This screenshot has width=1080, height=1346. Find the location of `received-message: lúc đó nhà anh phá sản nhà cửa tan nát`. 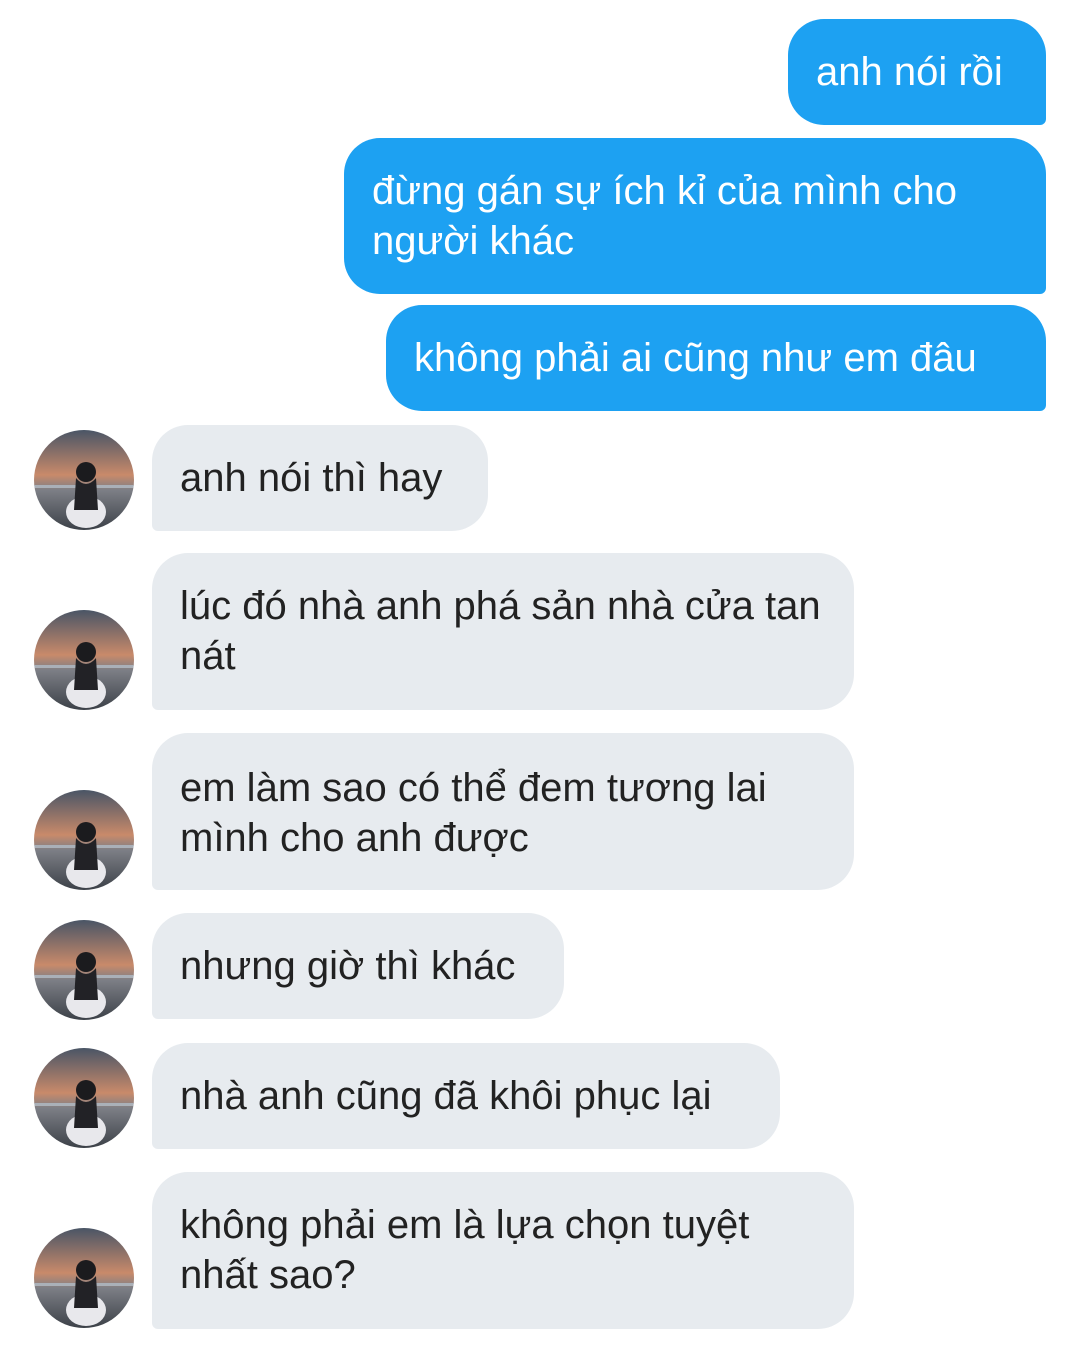

received-message: lúc đó nhà anh phá sản nhà cửa tan nát is located at coordinates (503, 631).